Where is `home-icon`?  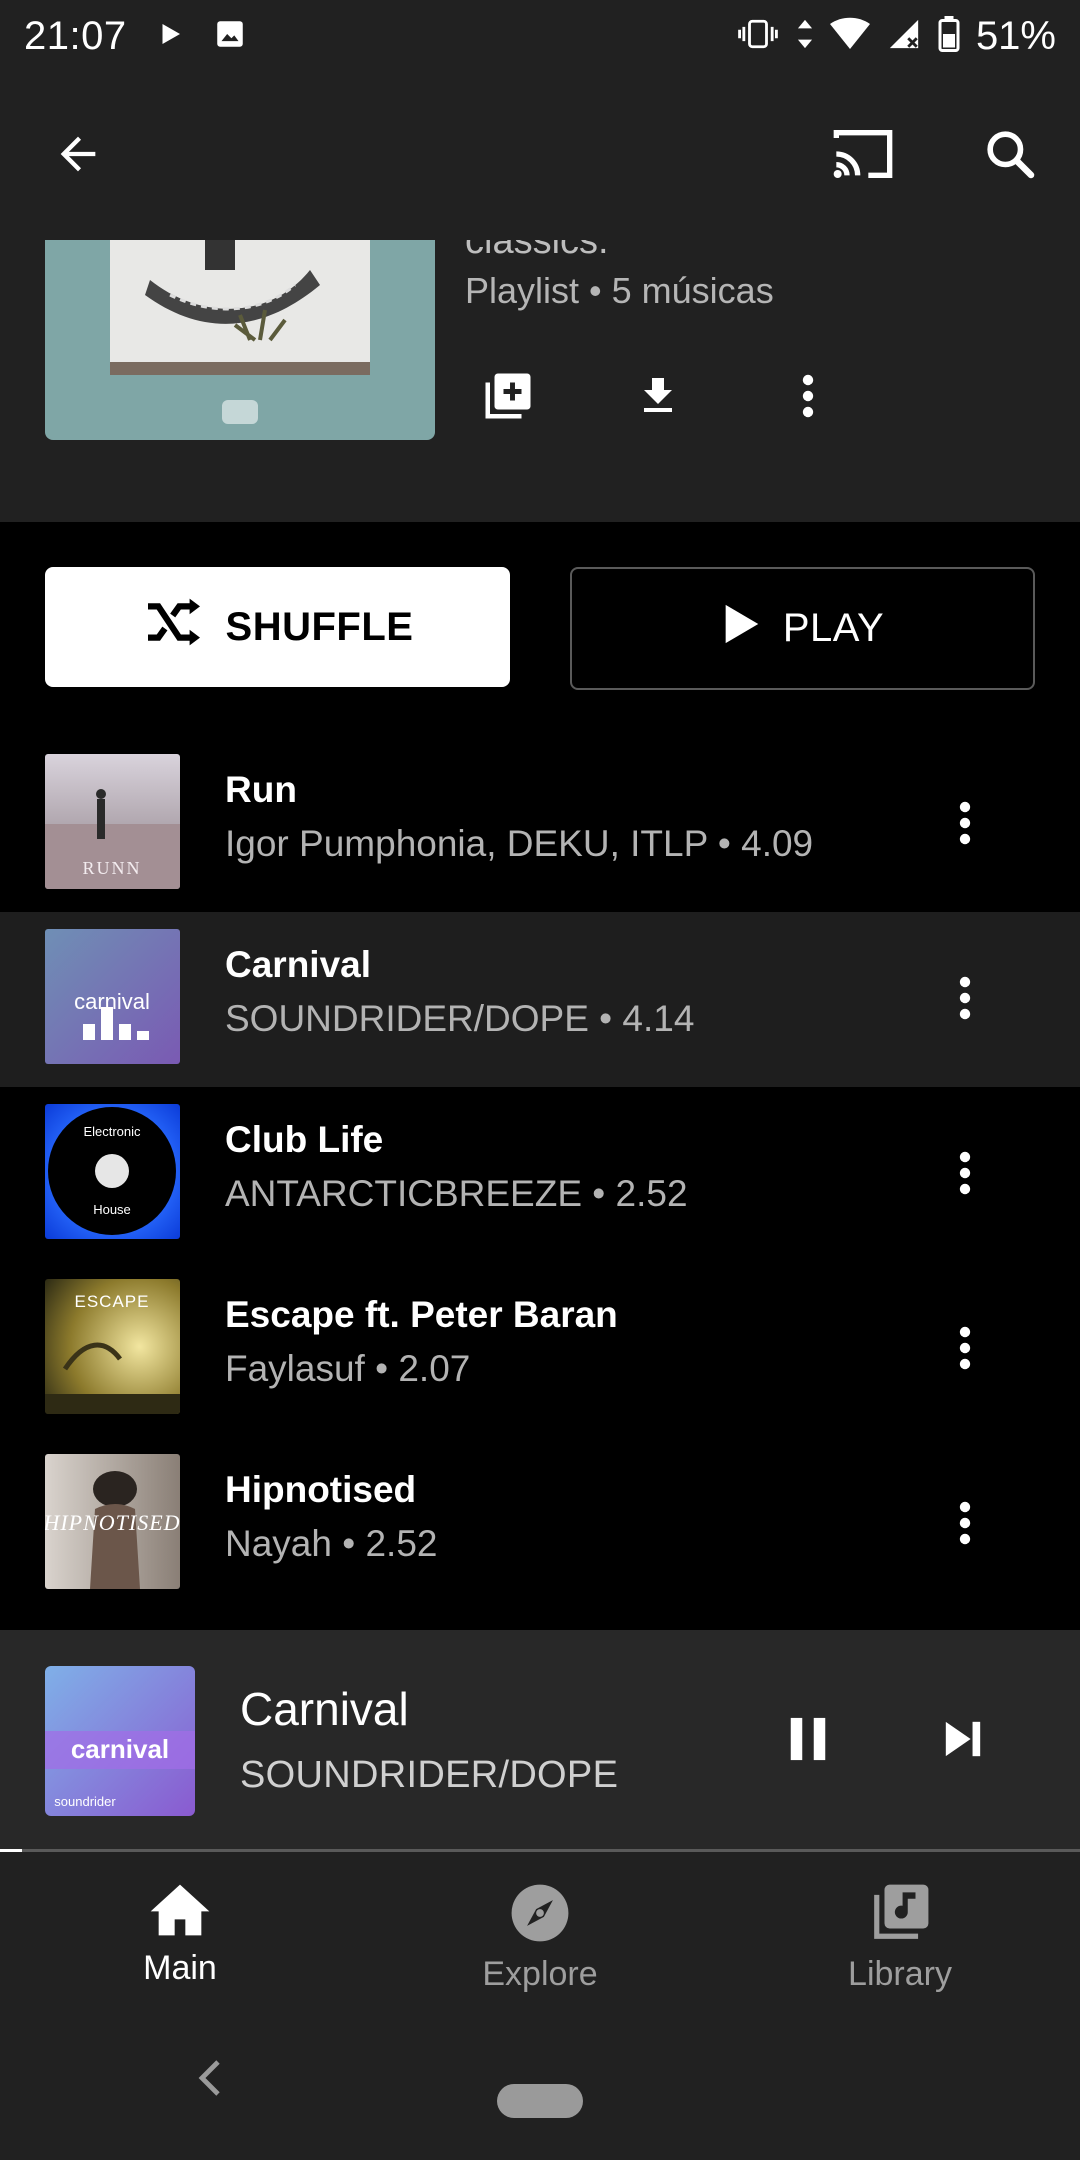
home-icon is located at coordinates (180, 1912).